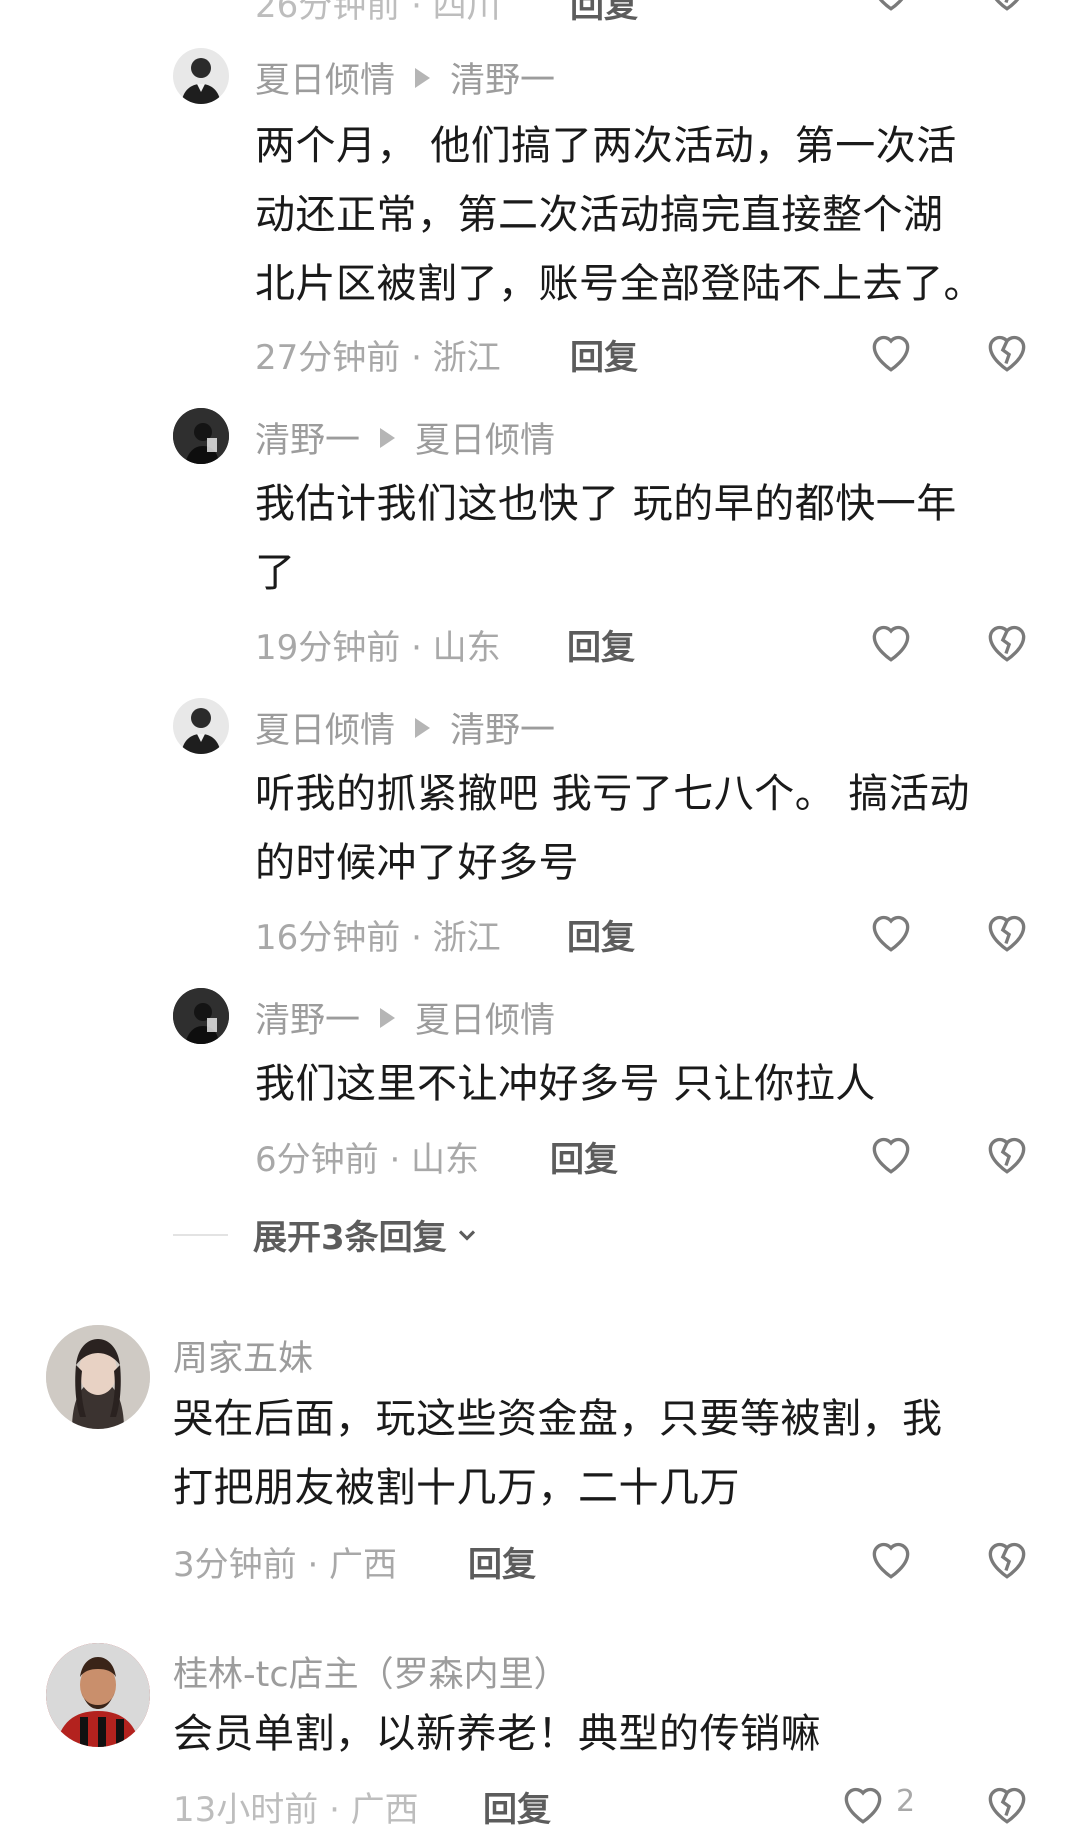  I want to click on comment-meta: 3分钟前 · 广西, so click(285, 1565).